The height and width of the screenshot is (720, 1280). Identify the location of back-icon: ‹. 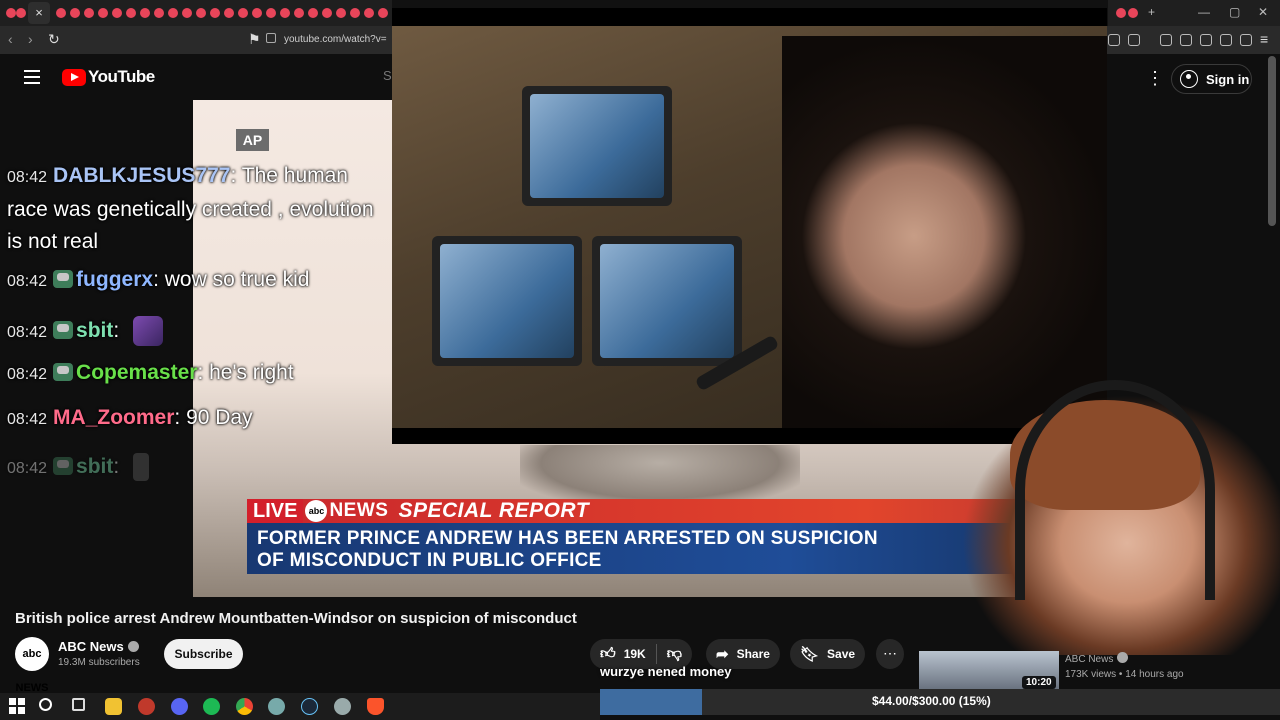
(10, 39).